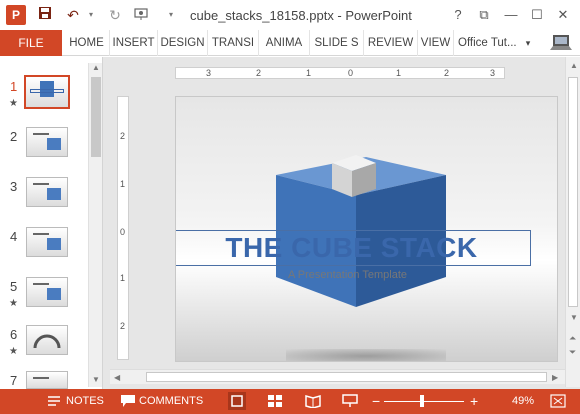 The width and height of the screenshot is (580, 414). What do you see at coordinates (87, 43) in the screenshot?
I see `tab-home: HOME` at bounding box center [87, 43].